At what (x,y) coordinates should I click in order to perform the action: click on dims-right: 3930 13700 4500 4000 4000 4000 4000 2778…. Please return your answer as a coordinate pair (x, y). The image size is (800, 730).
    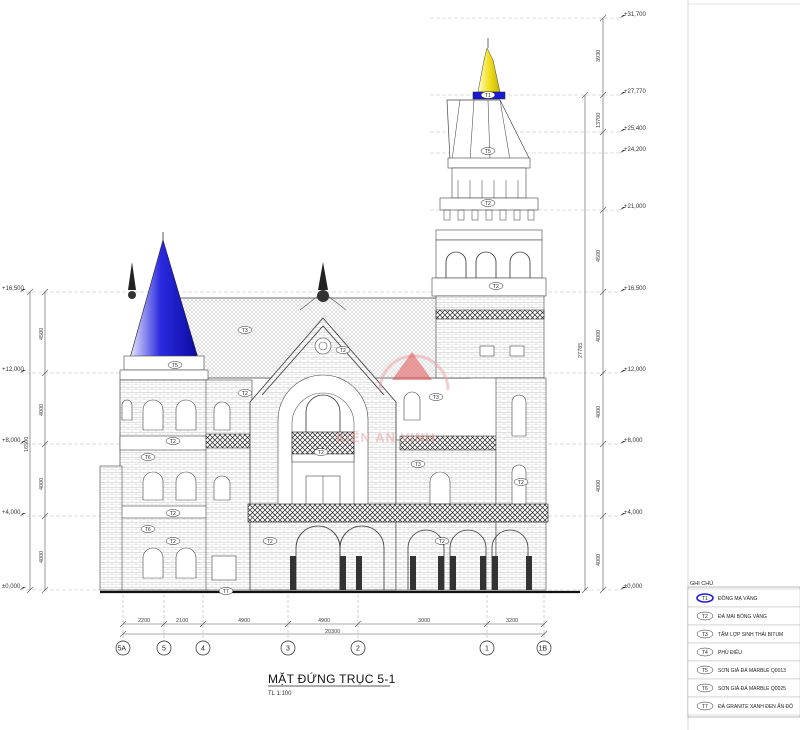
    Looking at the image, I should click on (592, 304).